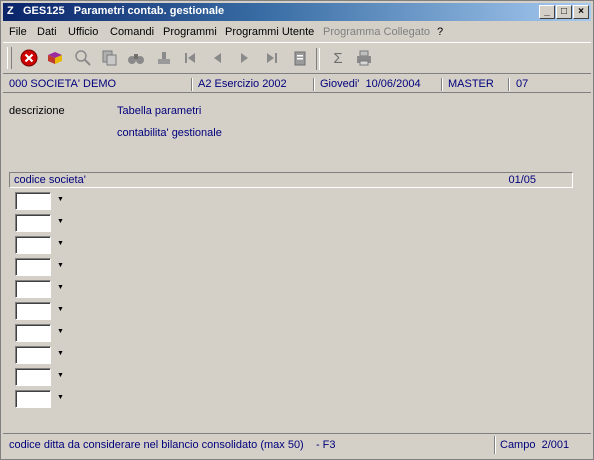  Describe the element at coordinates (29, 59) in the screenshot. I see `exit-icon` at that location.